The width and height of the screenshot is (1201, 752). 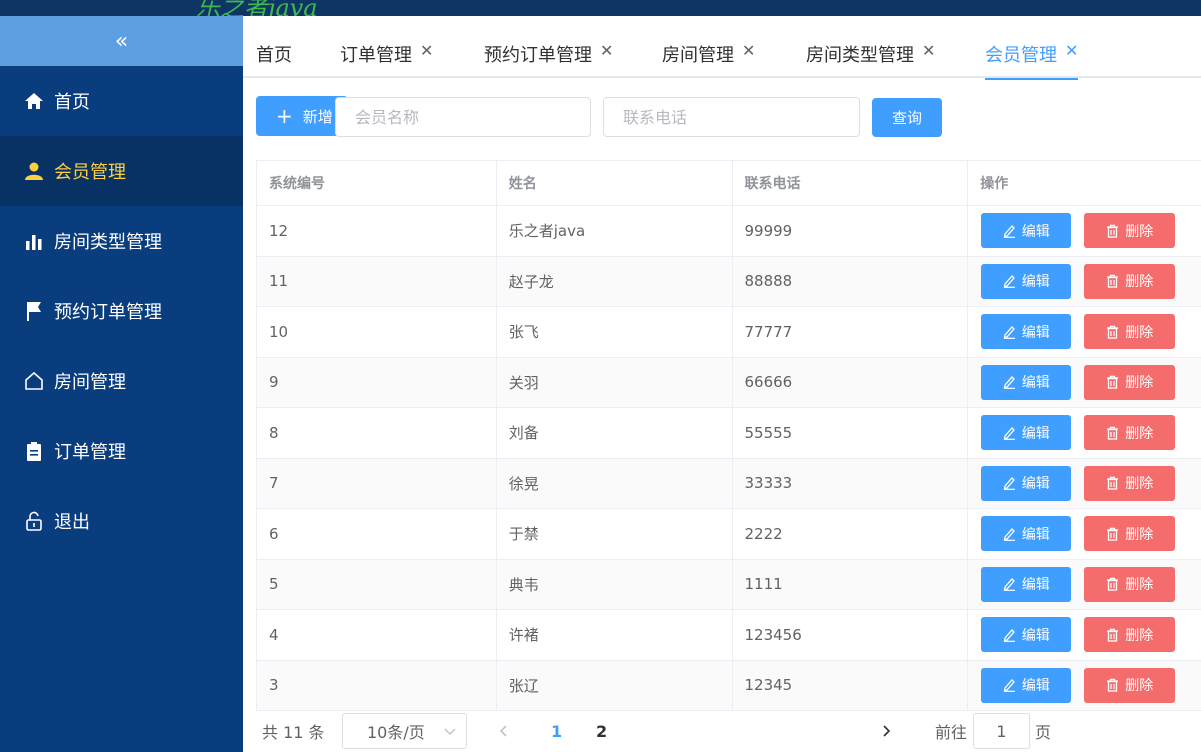 I want to click on table-row: 4 许褚 123456 编辑 删除, so click(x=729, y=635).